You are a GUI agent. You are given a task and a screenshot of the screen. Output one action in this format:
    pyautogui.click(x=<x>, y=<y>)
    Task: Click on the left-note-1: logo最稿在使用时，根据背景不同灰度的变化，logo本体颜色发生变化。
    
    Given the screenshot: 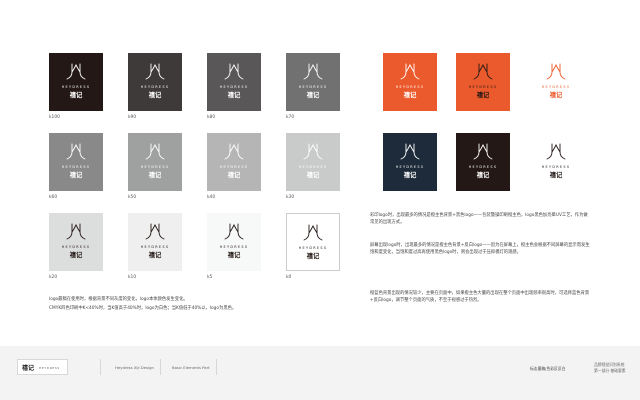 What is the action you would take?
    pyautogui.click(x=118, y=299)
    